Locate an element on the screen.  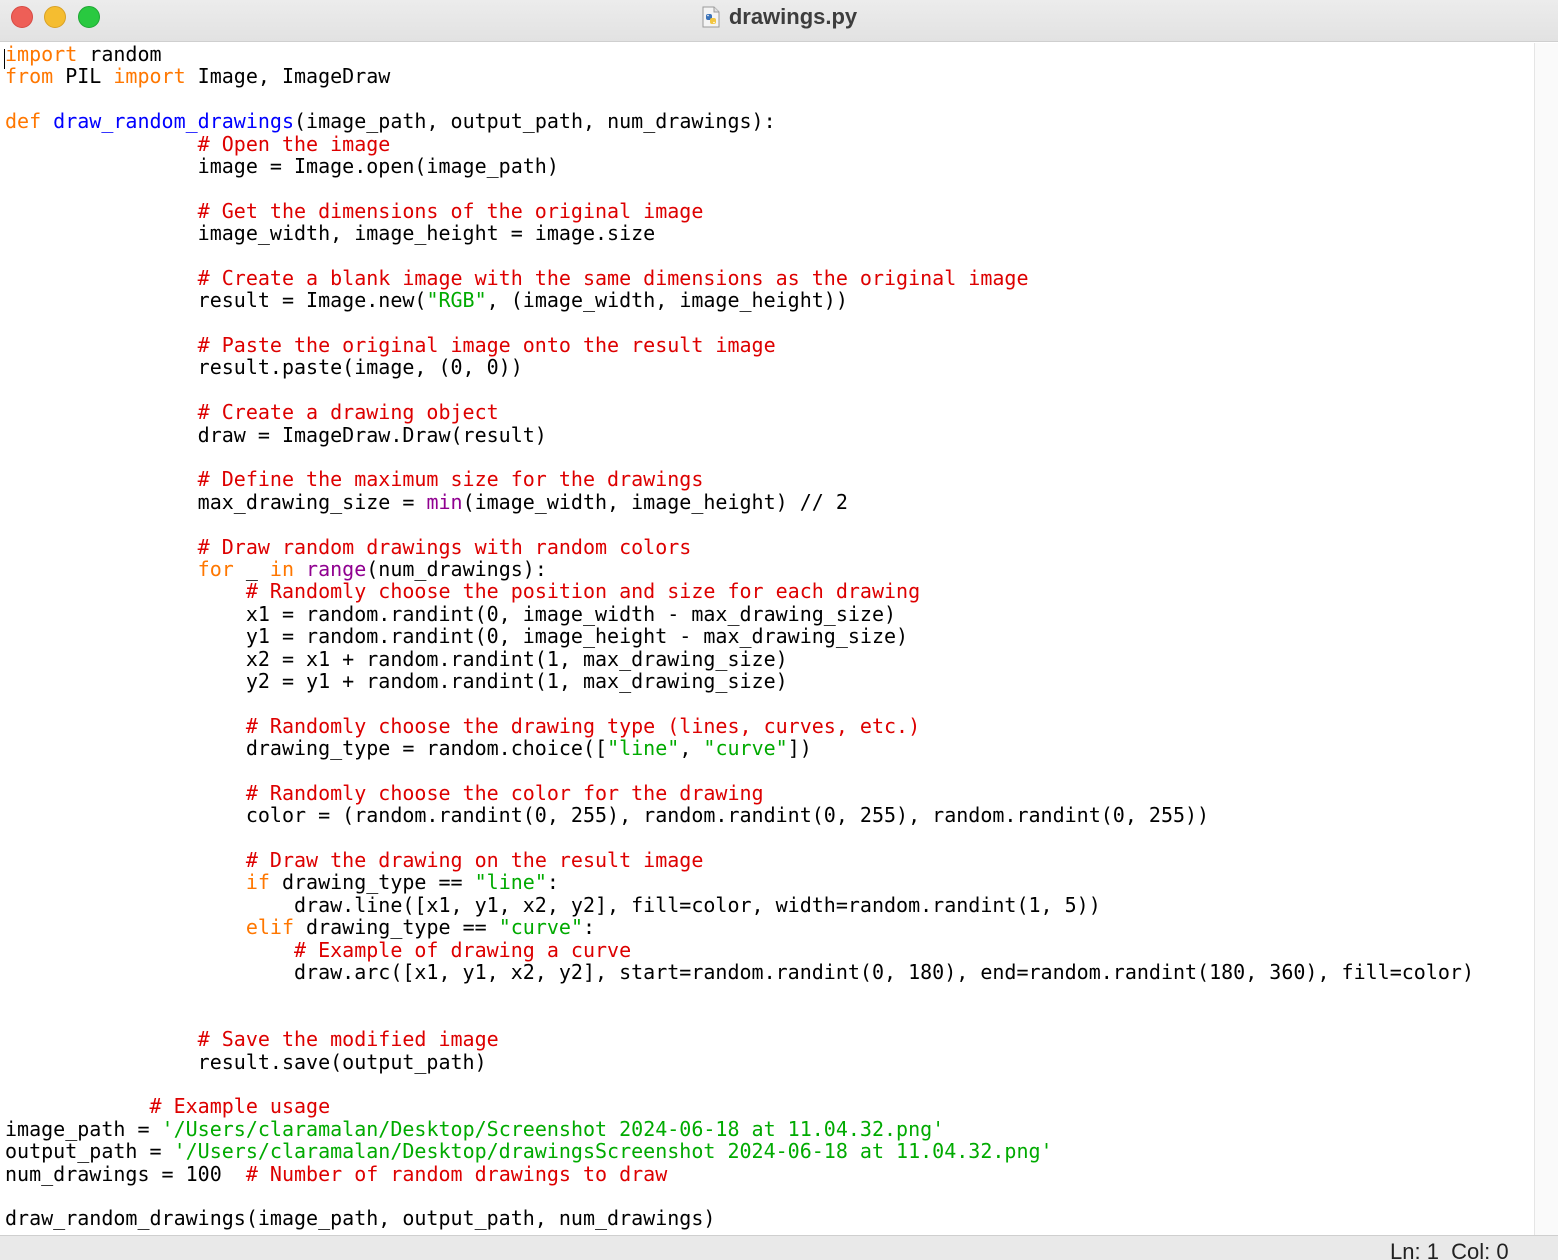
code-line: import random is located at coordinates (739, 54).